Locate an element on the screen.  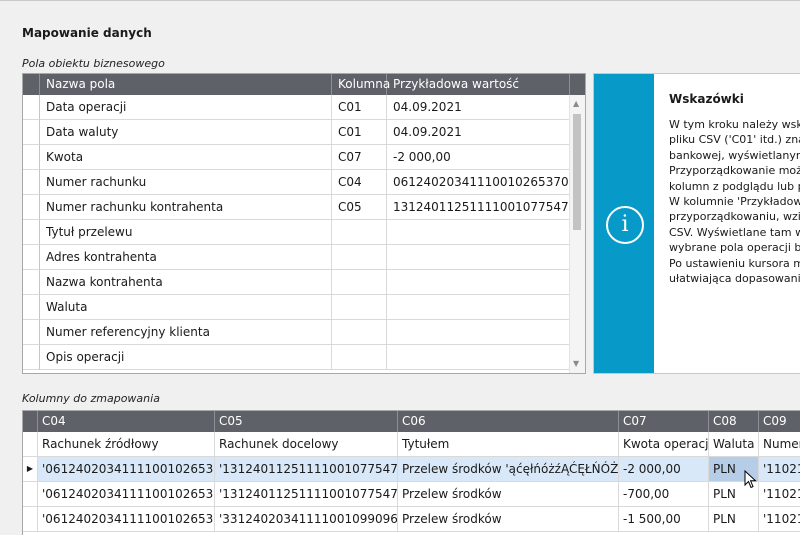
data-cell: -700,00 is located at coordinates (664, 494).